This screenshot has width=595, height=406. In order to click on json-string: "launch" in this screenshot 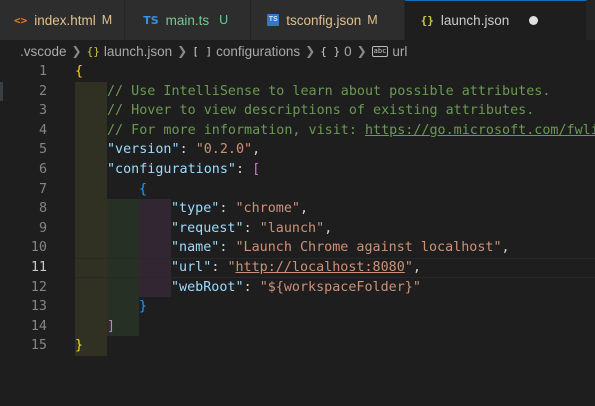, I will do `click(292, 228)`.